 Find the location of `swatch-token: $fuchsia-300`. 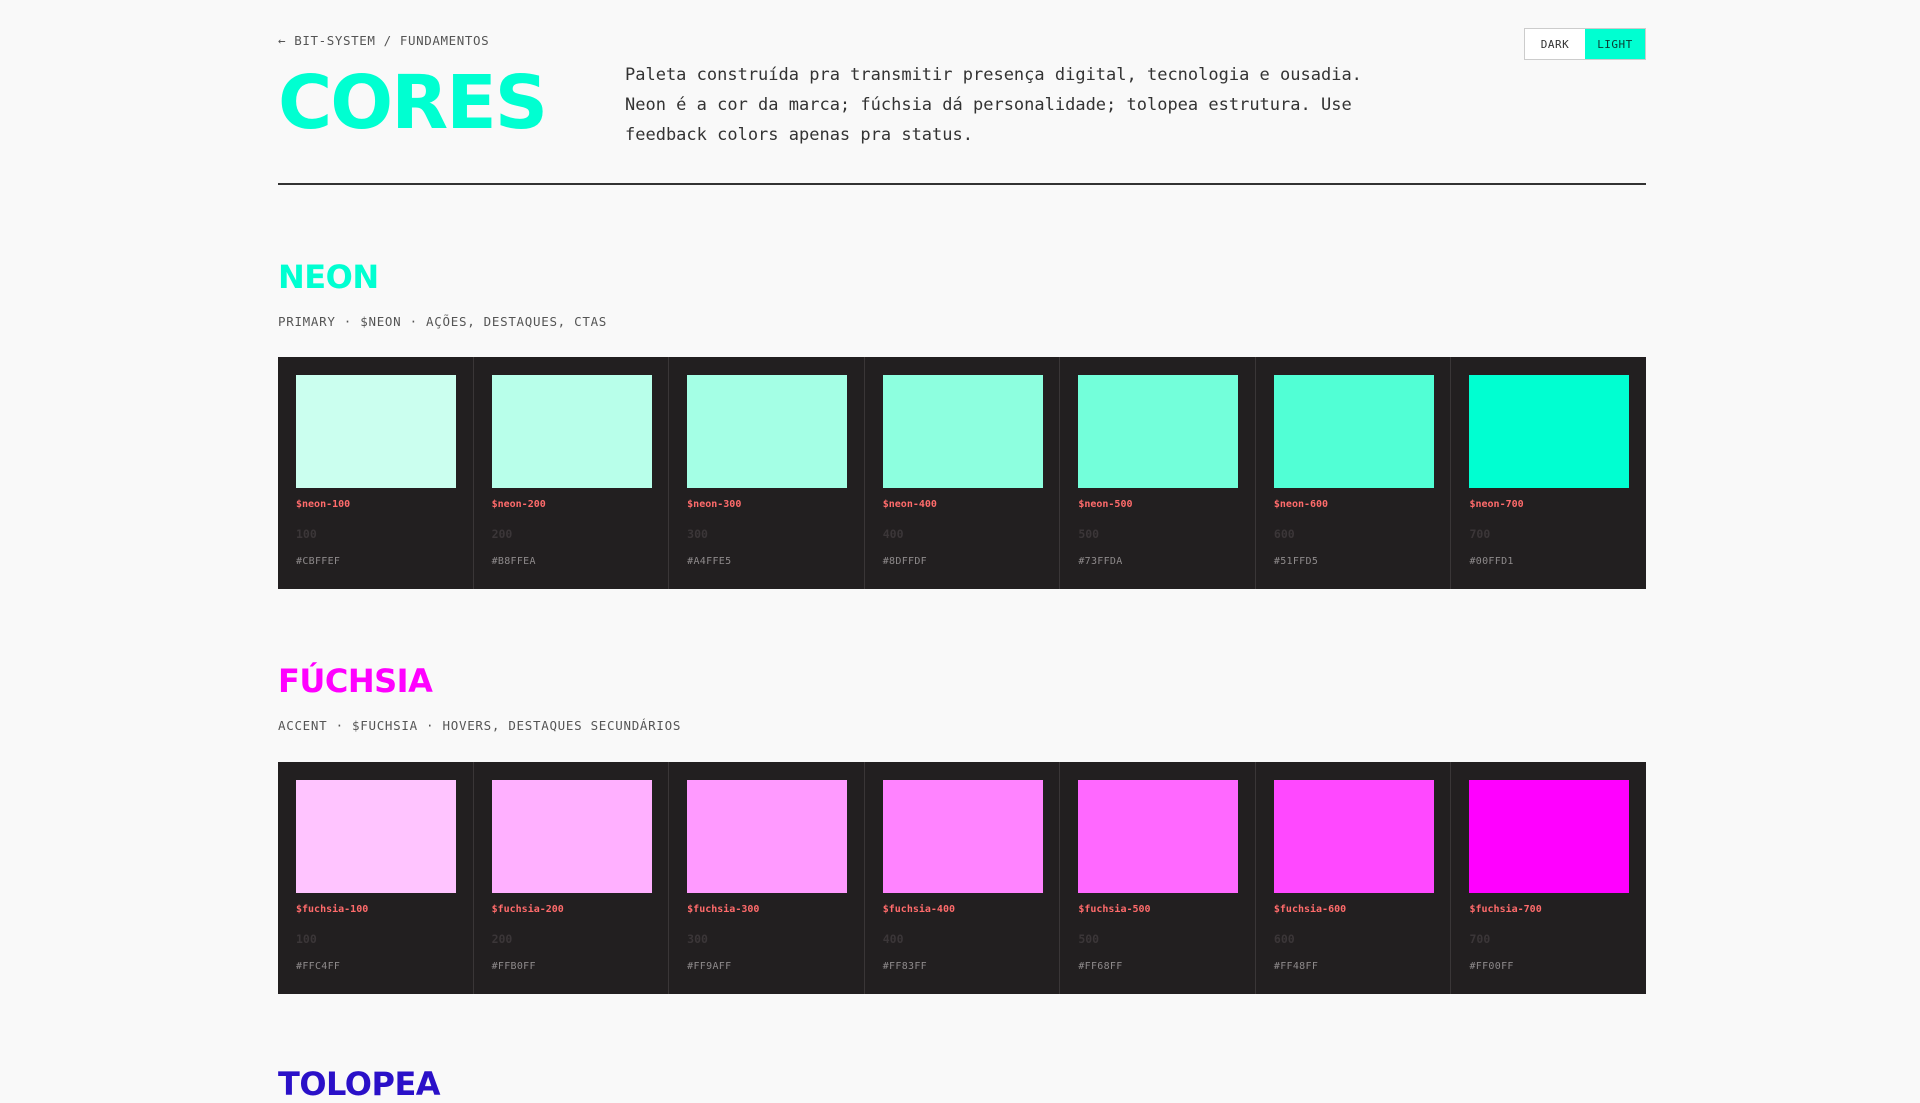

swatch-token: $fuchsia-300 is located at coordinates (723, 909).